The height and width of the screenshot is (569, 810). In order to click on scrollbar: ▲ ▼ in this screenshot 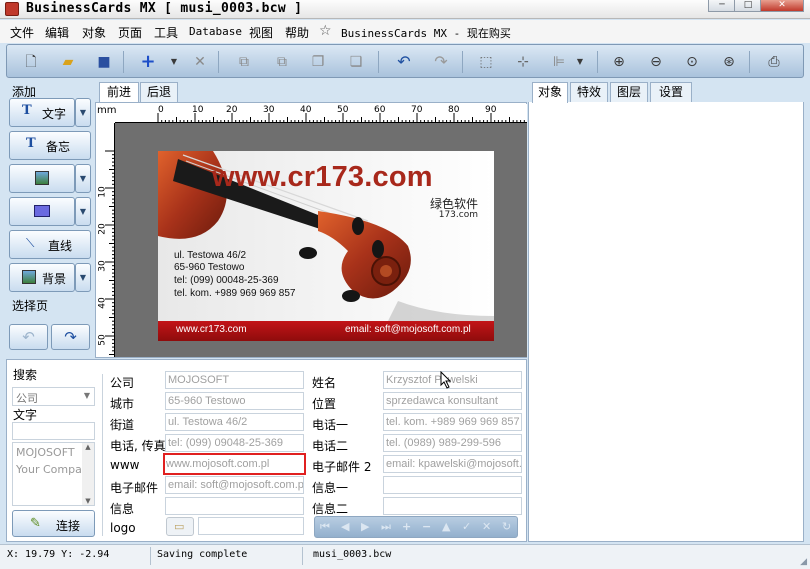, I will do `click(88, 474)`.